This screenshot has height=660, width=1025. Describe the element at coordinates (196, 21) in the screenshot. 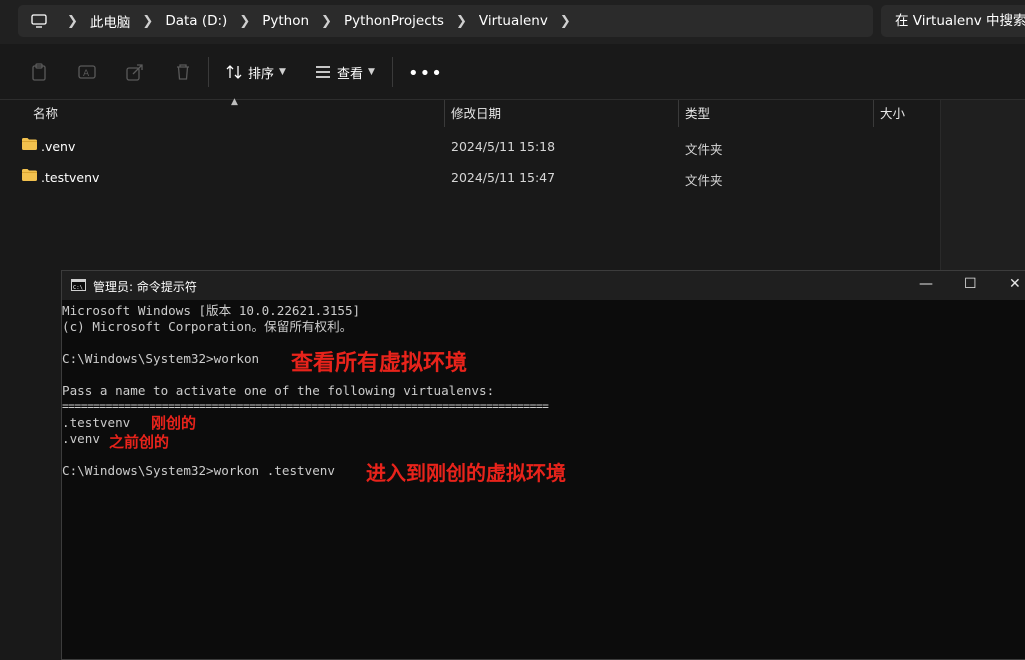

I see `breadcrumb-item: Data (D:)` at that location.